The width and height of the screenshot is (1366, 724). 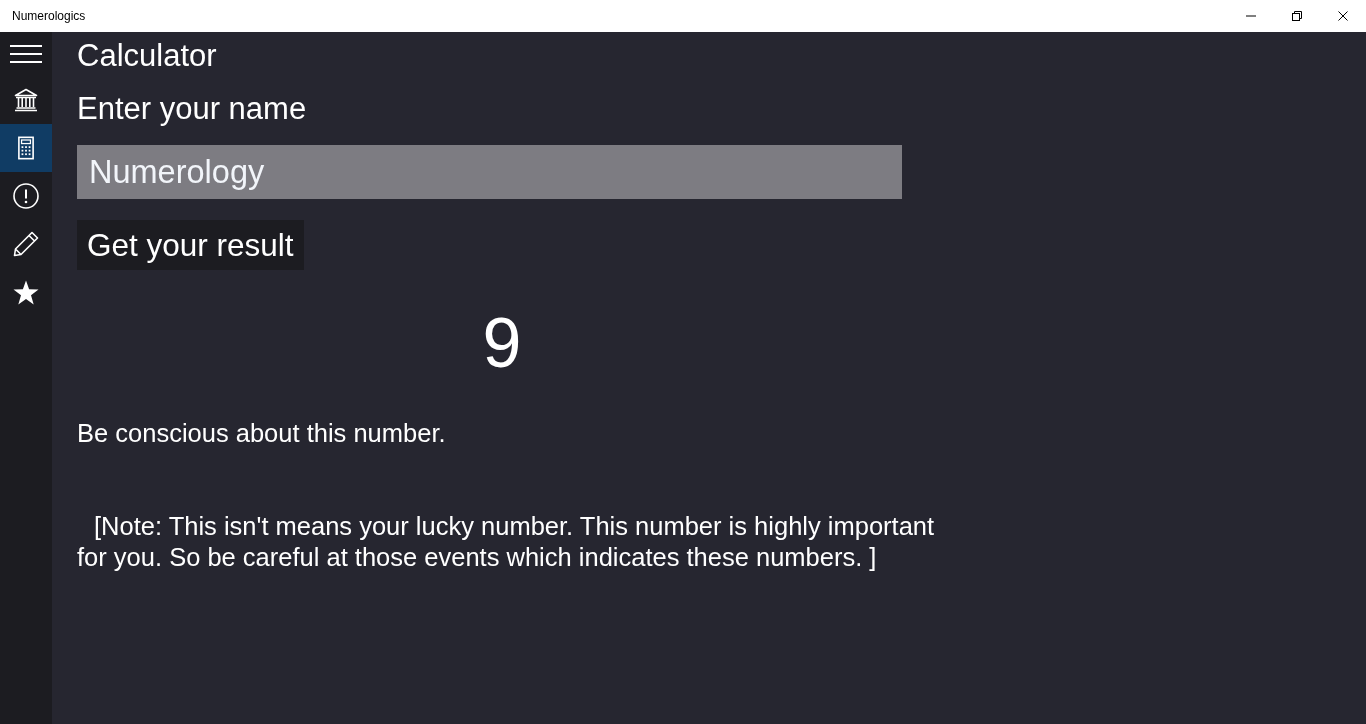 What do you see at coordinates (1343, 16) in the screenshot?
I see `close-icon` at bounding box center [1343, 16].